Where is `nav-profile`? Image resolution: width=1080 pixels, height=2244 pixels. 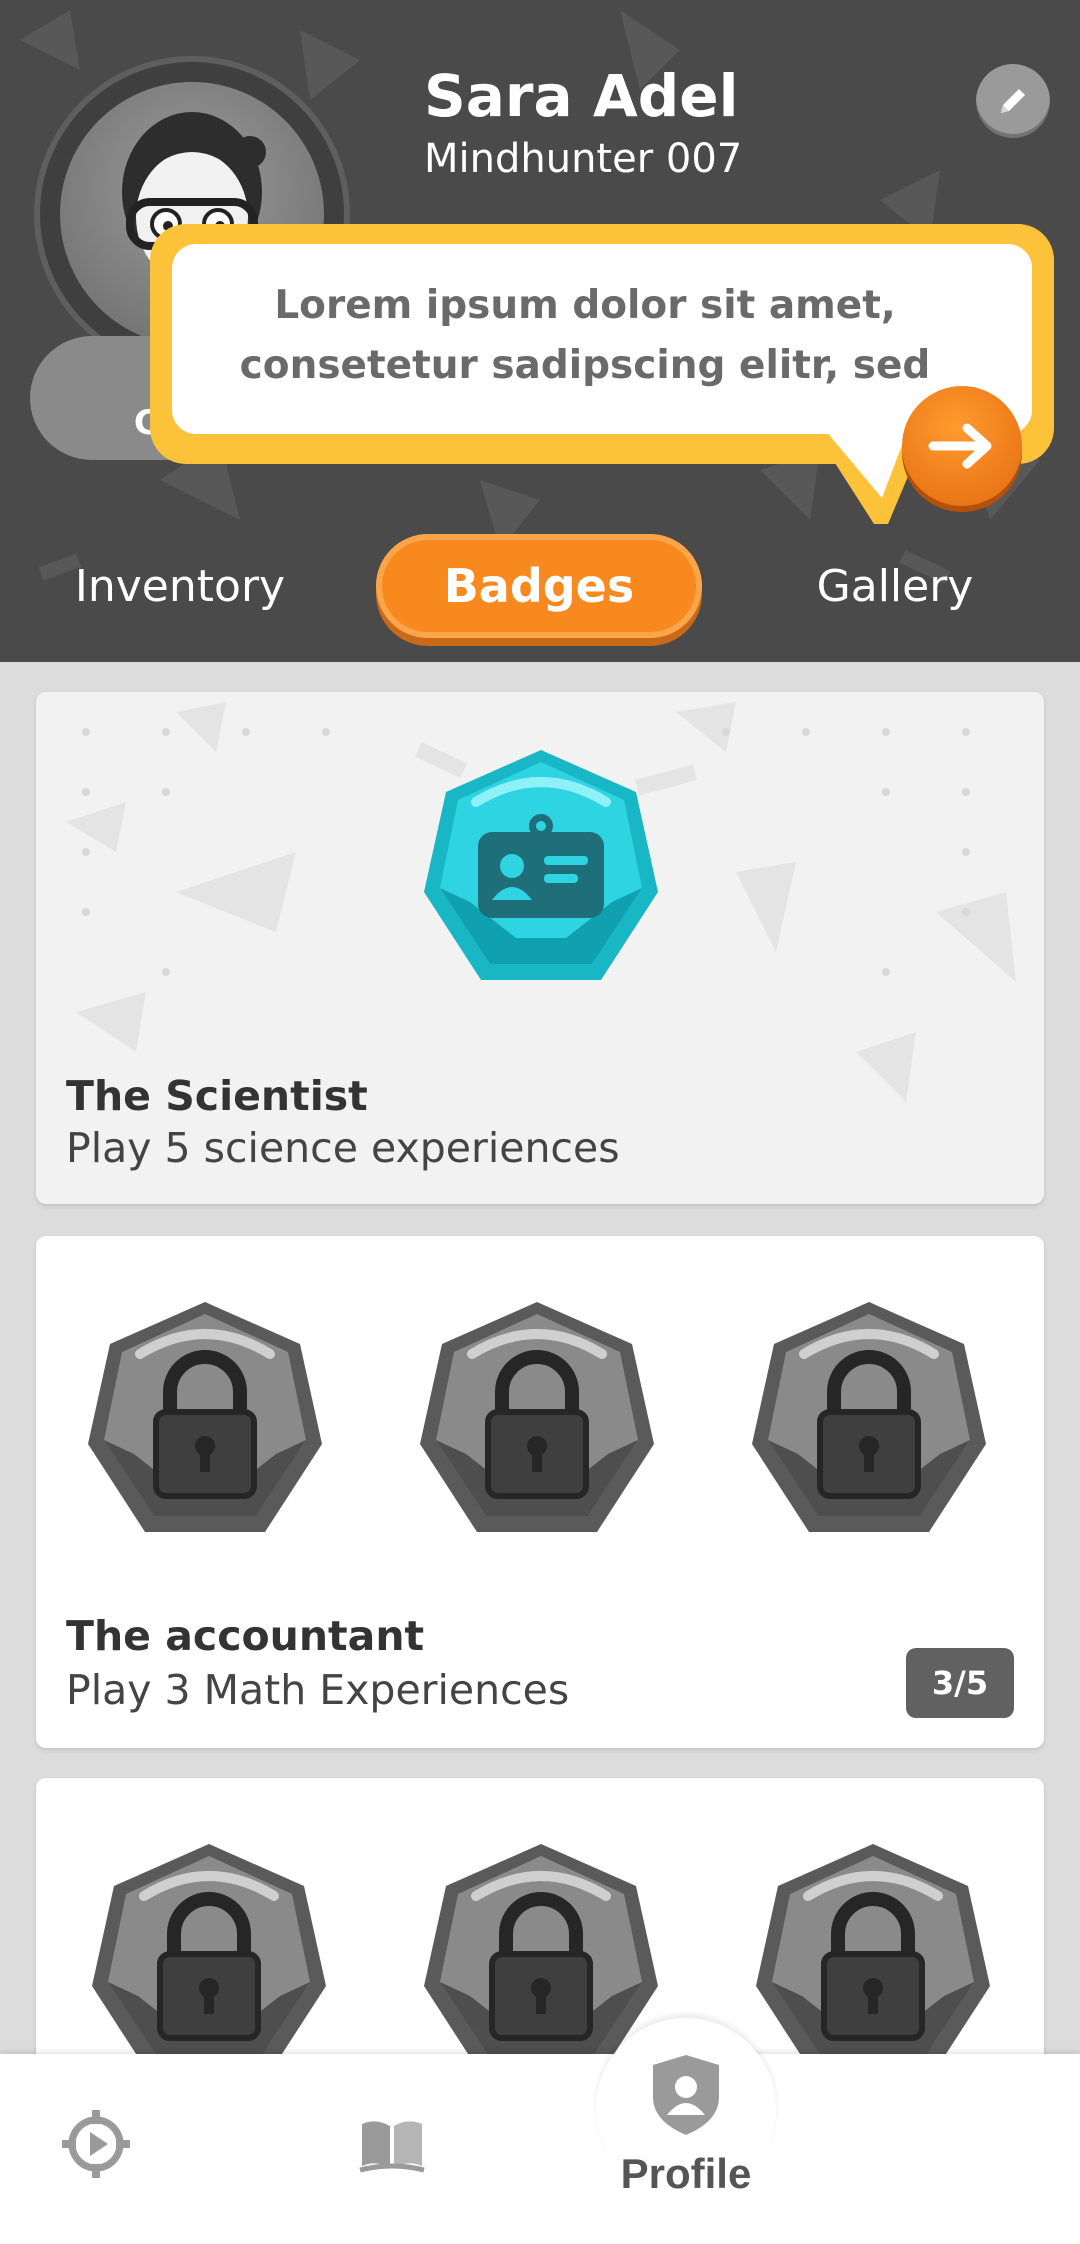
nav-profile is located at coordinates (686, 2095).